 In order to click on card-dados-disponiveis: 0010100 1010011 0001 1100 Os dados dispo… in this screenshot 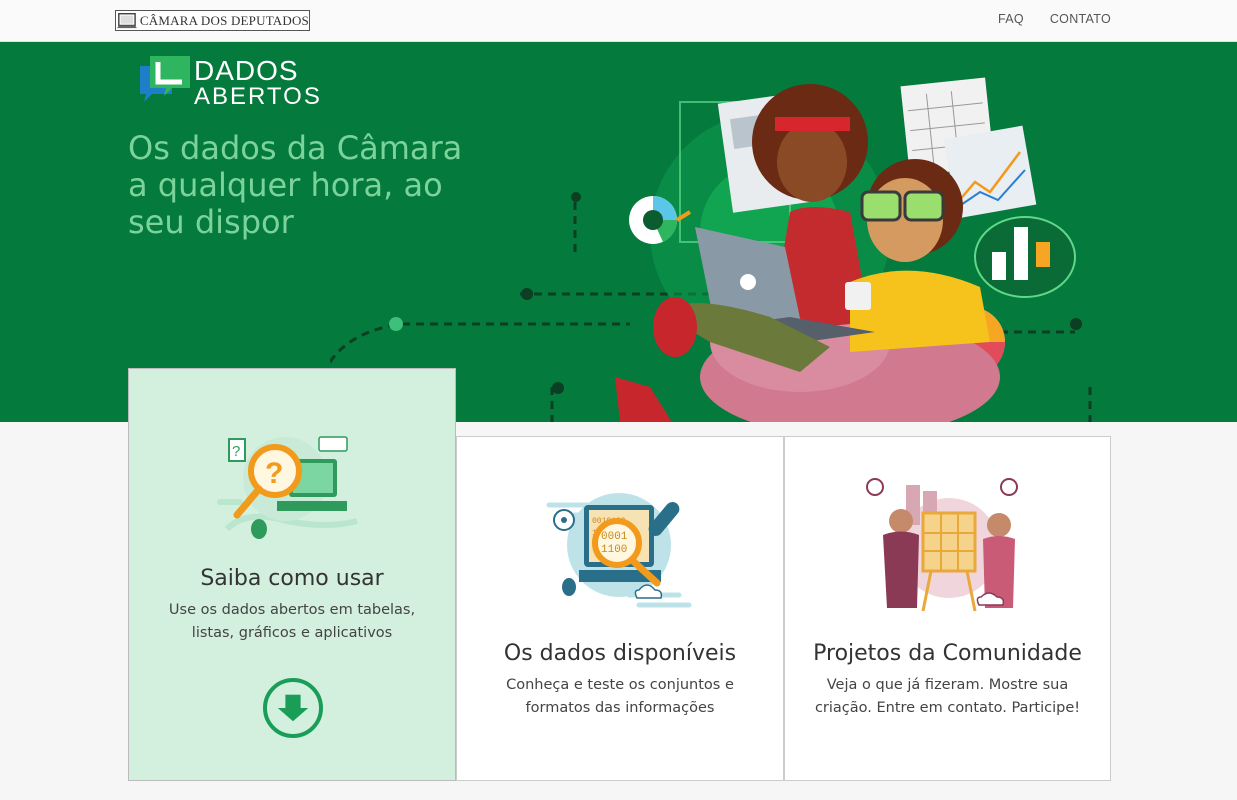, I will do `click(620, 608)`.